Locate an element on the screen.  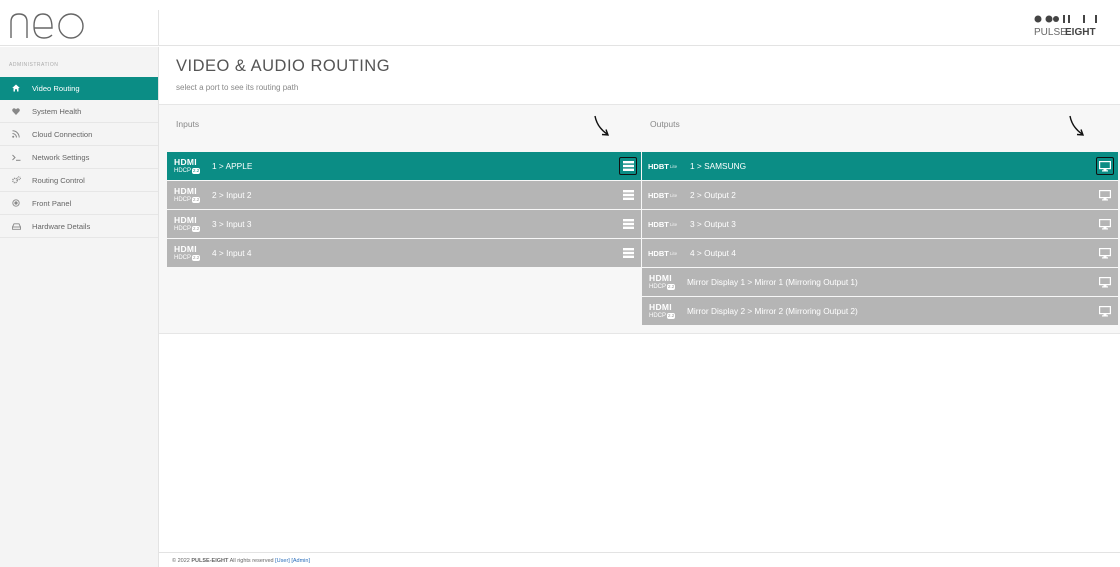
input-label: 4 > Input 4 is located at coordinates (232, 253).